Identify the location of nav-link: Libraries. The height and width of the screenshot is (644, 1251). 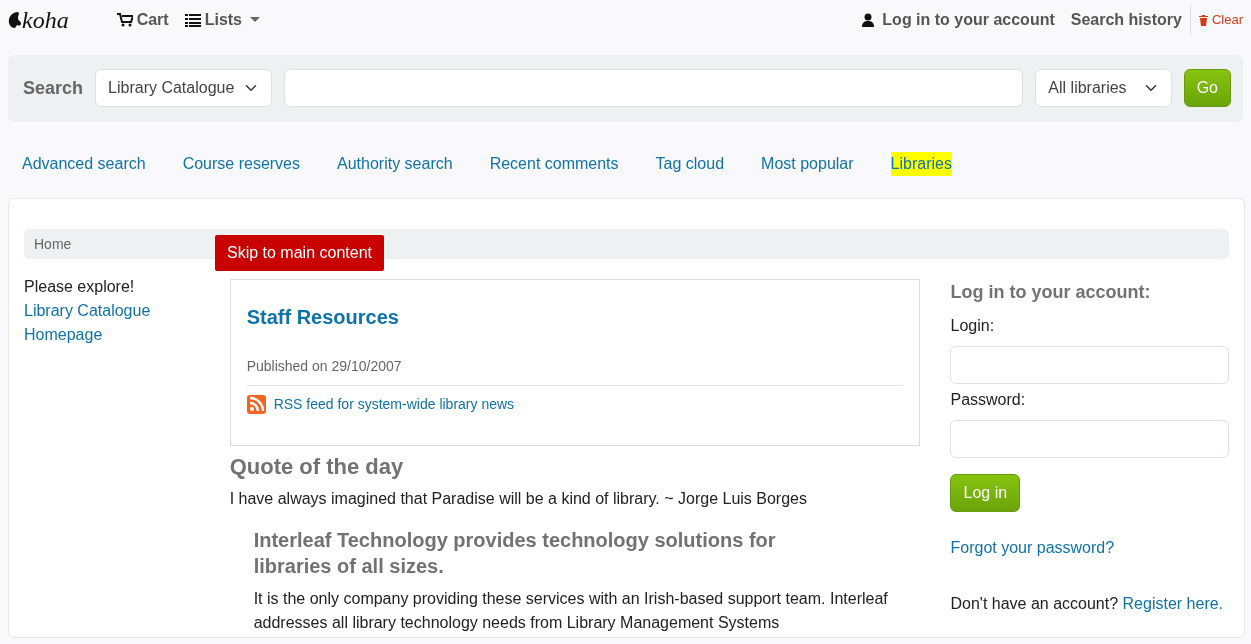
(921, 164).